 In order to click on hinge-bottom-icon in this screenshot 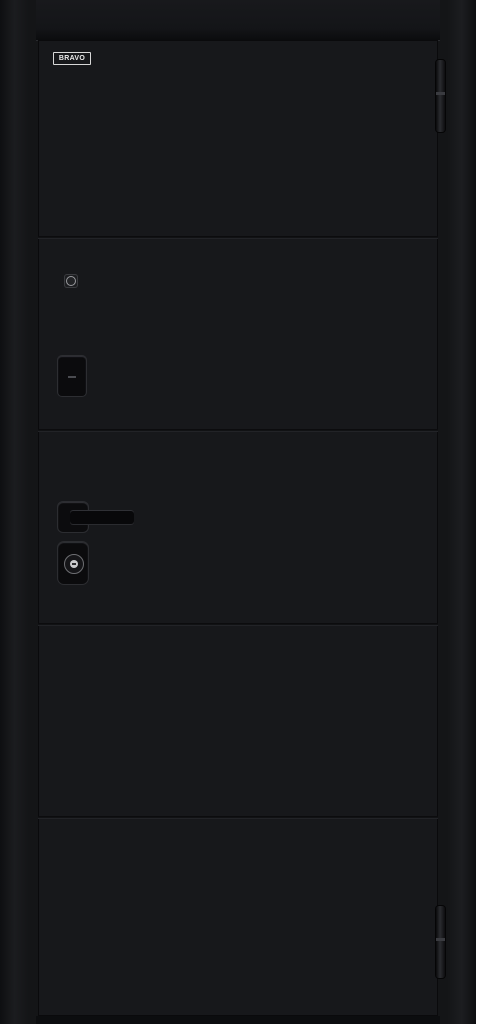, I will do `click(440, 942)`.